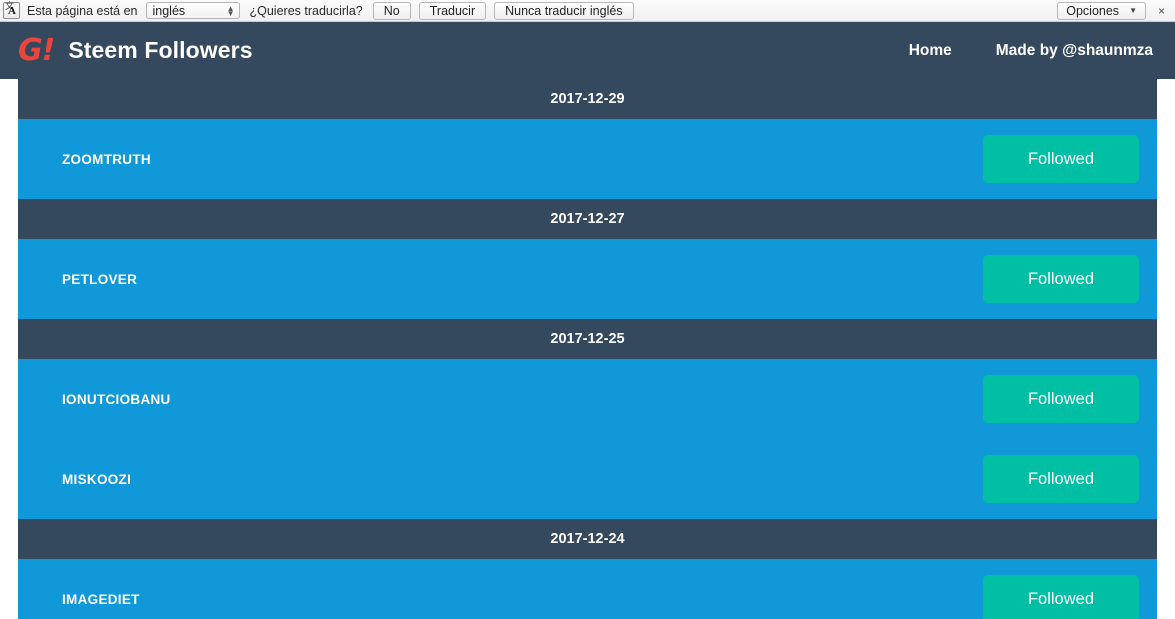 This screenshot has width=1175, height=619. Describe the element at coordinates (82, 10) in the screenshot. I see `translate-bar-label: Esta página está en` at that location.